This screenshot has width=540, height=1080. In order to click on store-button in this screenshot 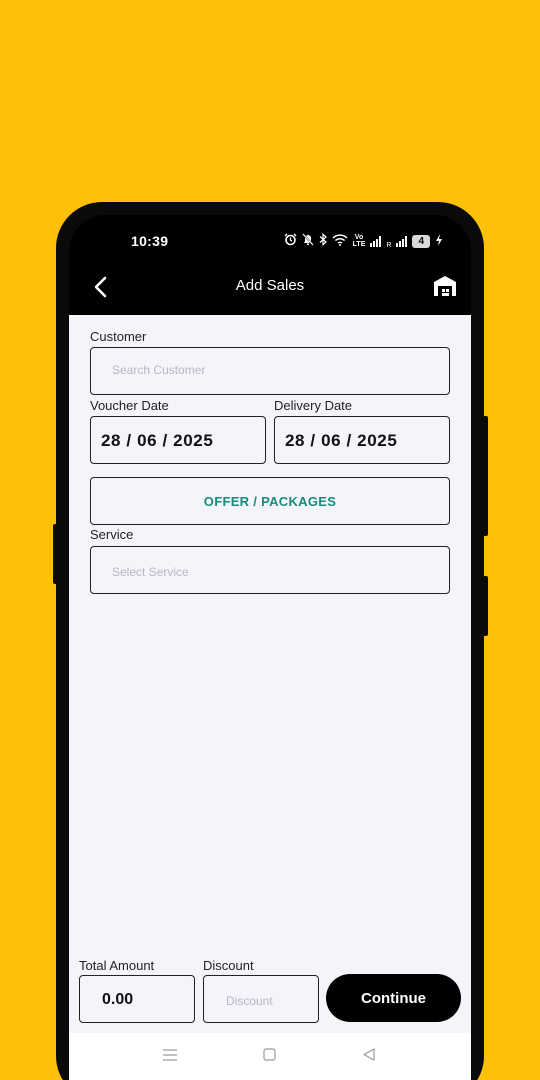, I will do `click(445, 287)`.